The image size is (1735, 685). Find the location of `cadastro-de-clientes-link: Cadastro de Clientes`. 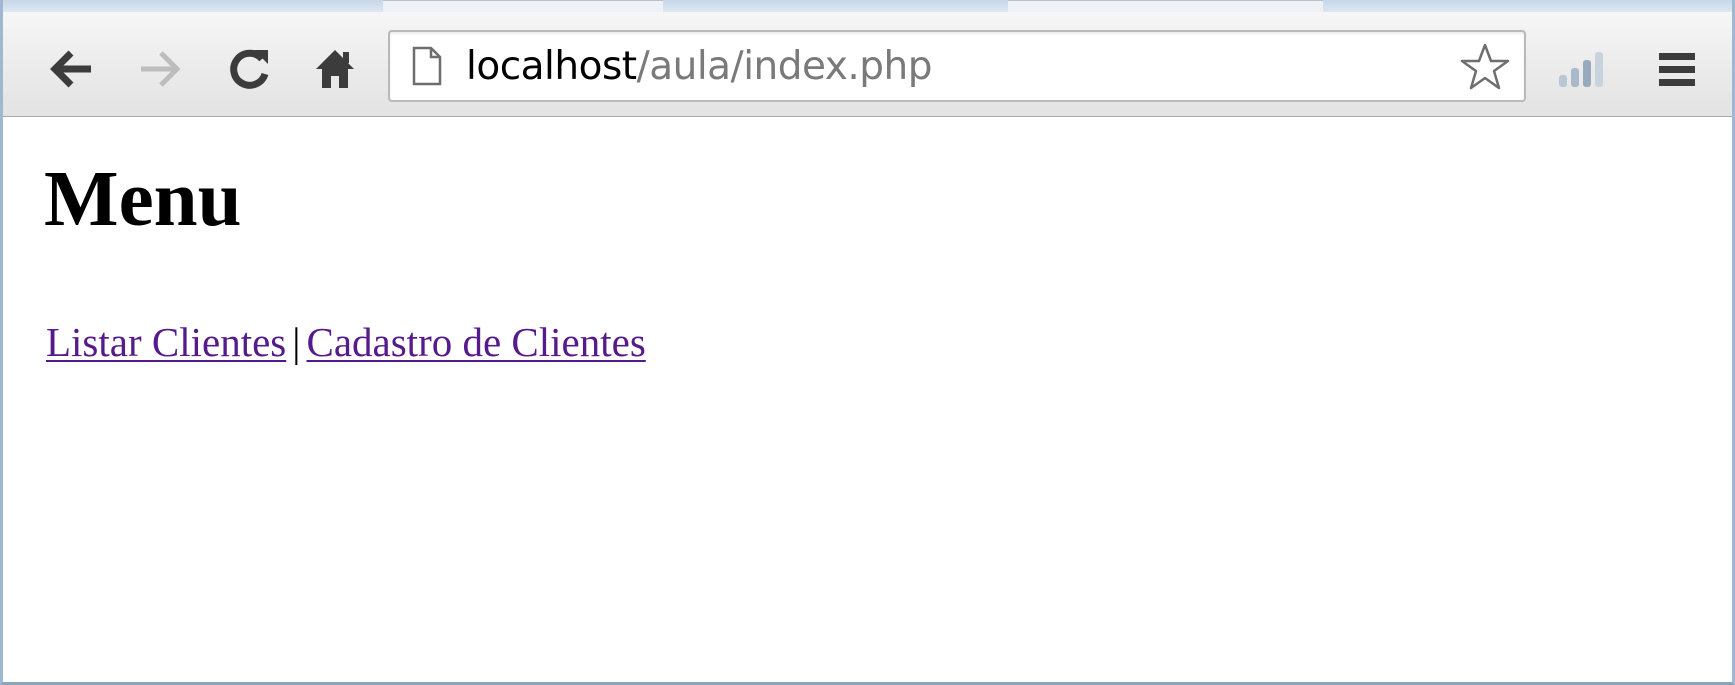

cadastro-de-clientes-link: Cadastro de Clientes is located at coordinates (475, 342).